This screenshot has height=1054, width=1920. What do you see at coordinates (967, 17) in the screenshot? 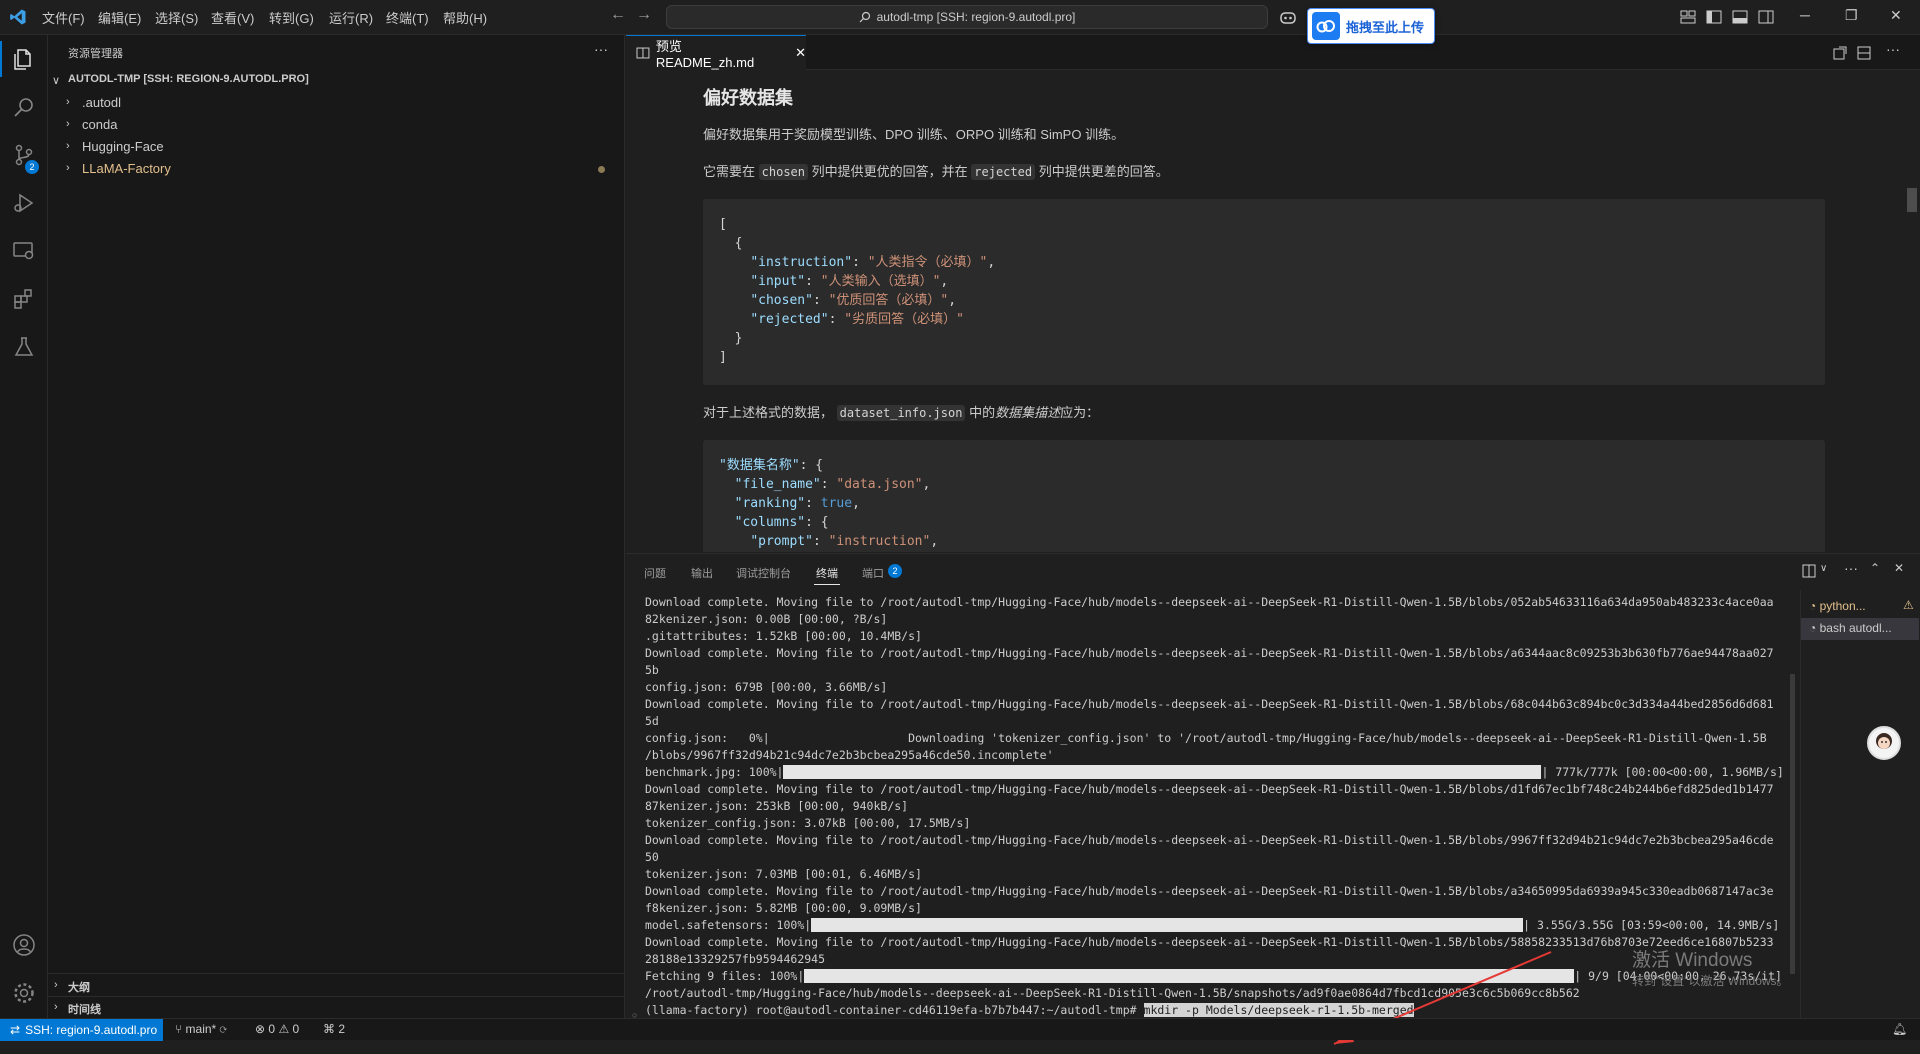
I see `command-center: autodl-tmp [SSH: region-9.autodl.pro]` at bounding box center [967, 17].